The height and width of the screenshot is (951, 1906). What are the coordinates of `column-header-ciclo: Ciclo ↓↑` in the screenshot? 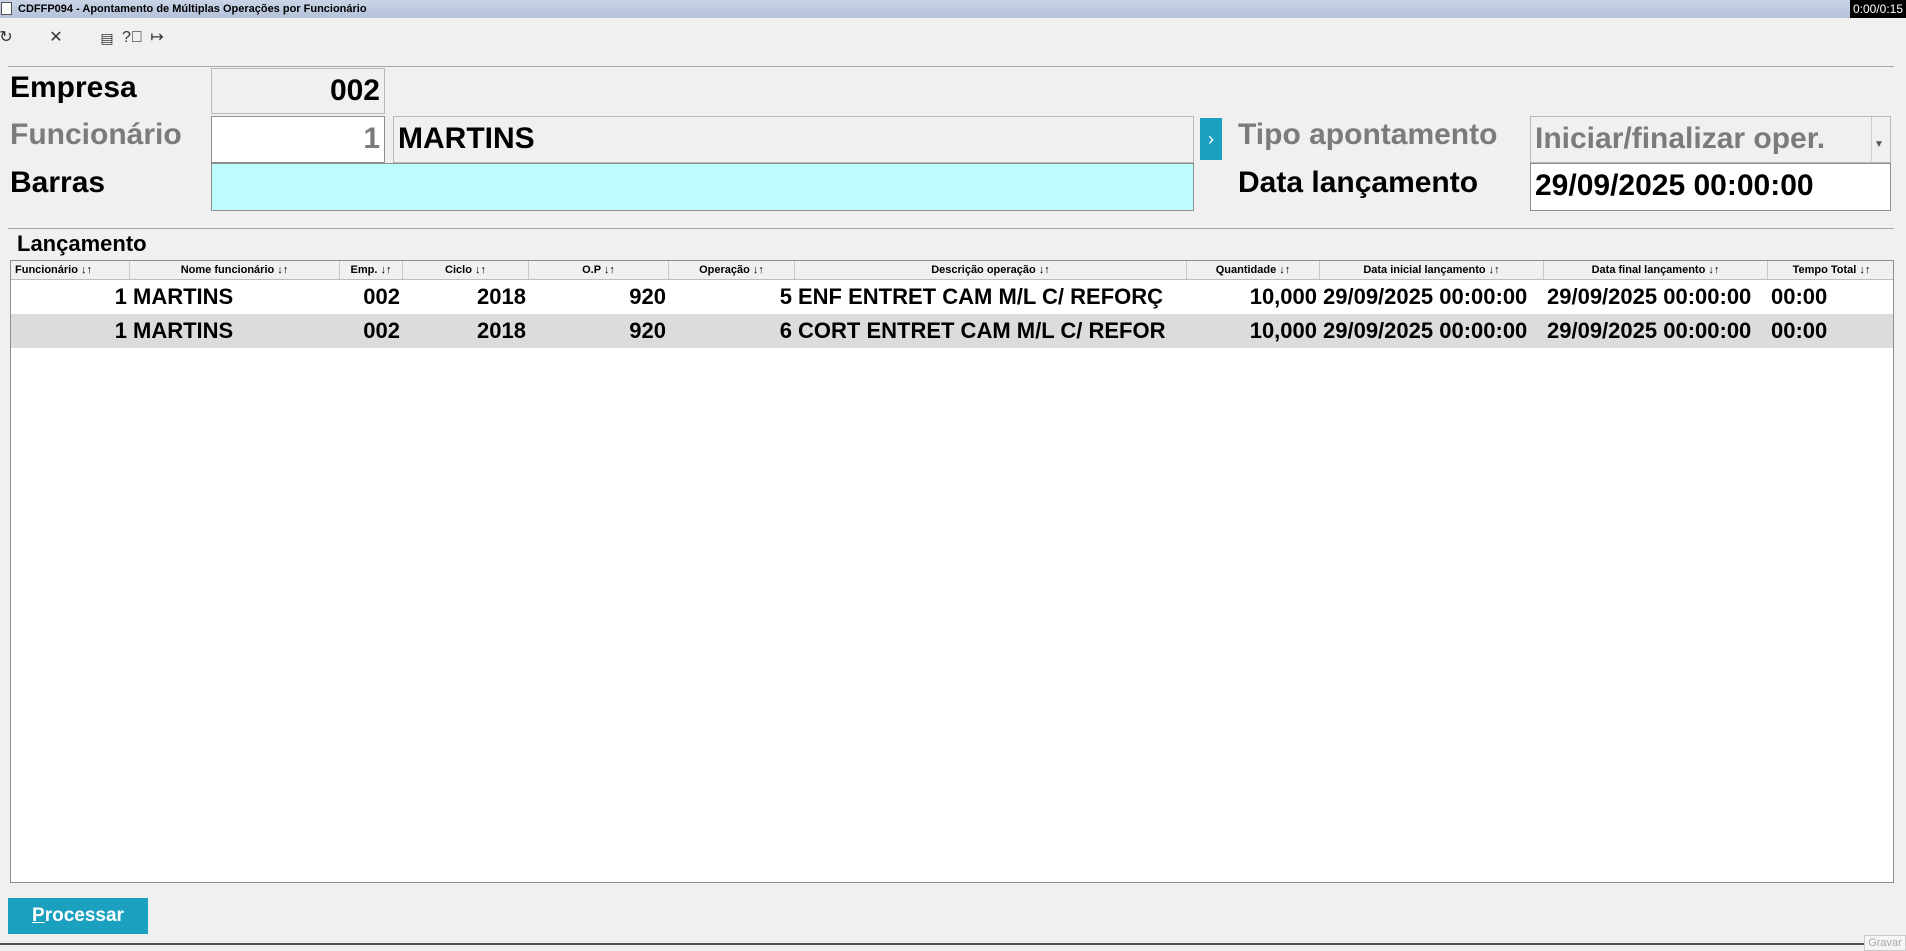 It's located at (466, 270).